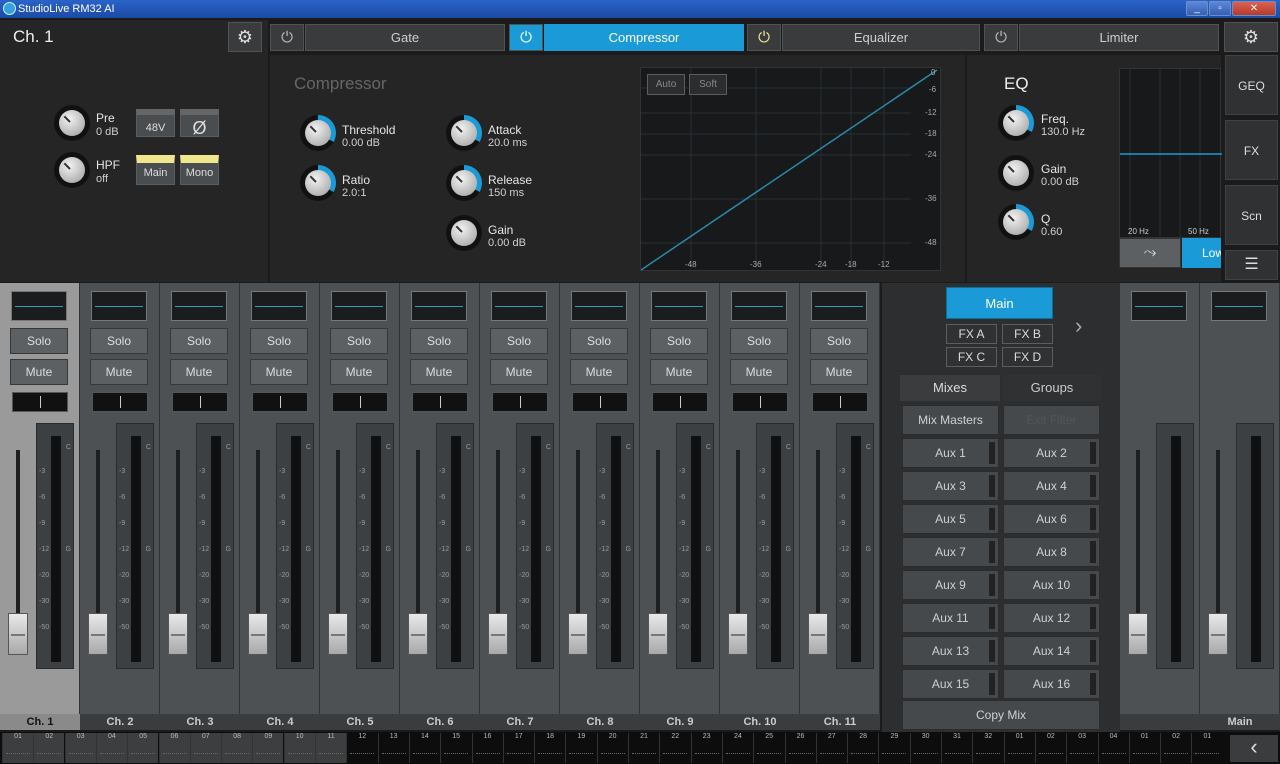  I want to click on page-button: 26, so click(800, 748).